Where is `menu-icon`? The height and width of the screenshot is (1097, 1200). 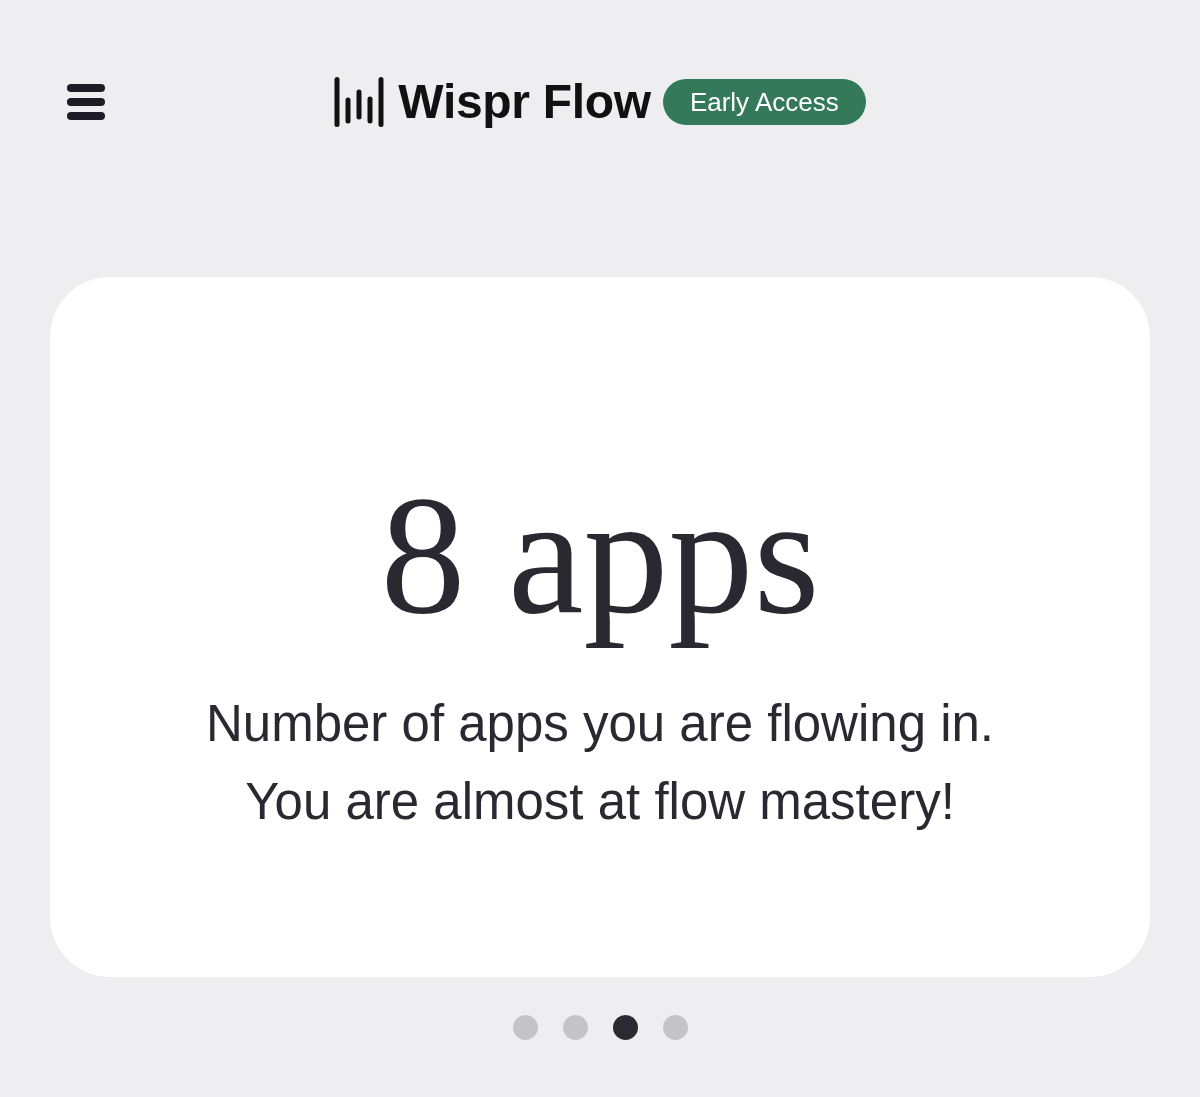 menu-icon is located at coordinates (86, 102).